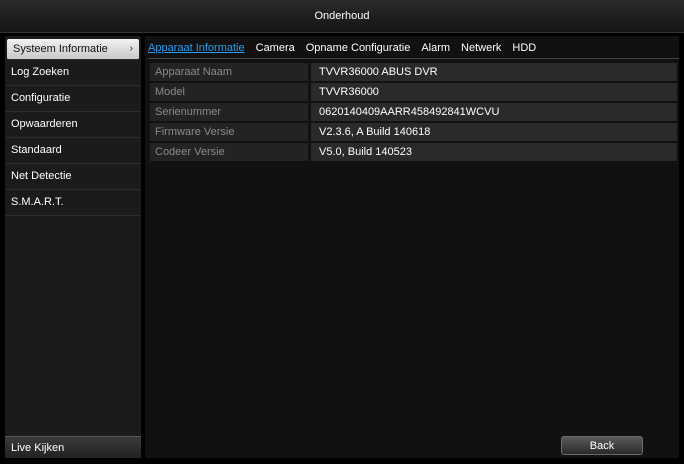 The image size is (684, 464). What do you see at coordinates (229, 92) in the screenshot?
I see `info-label: Model` at bounding box center [229, 92].